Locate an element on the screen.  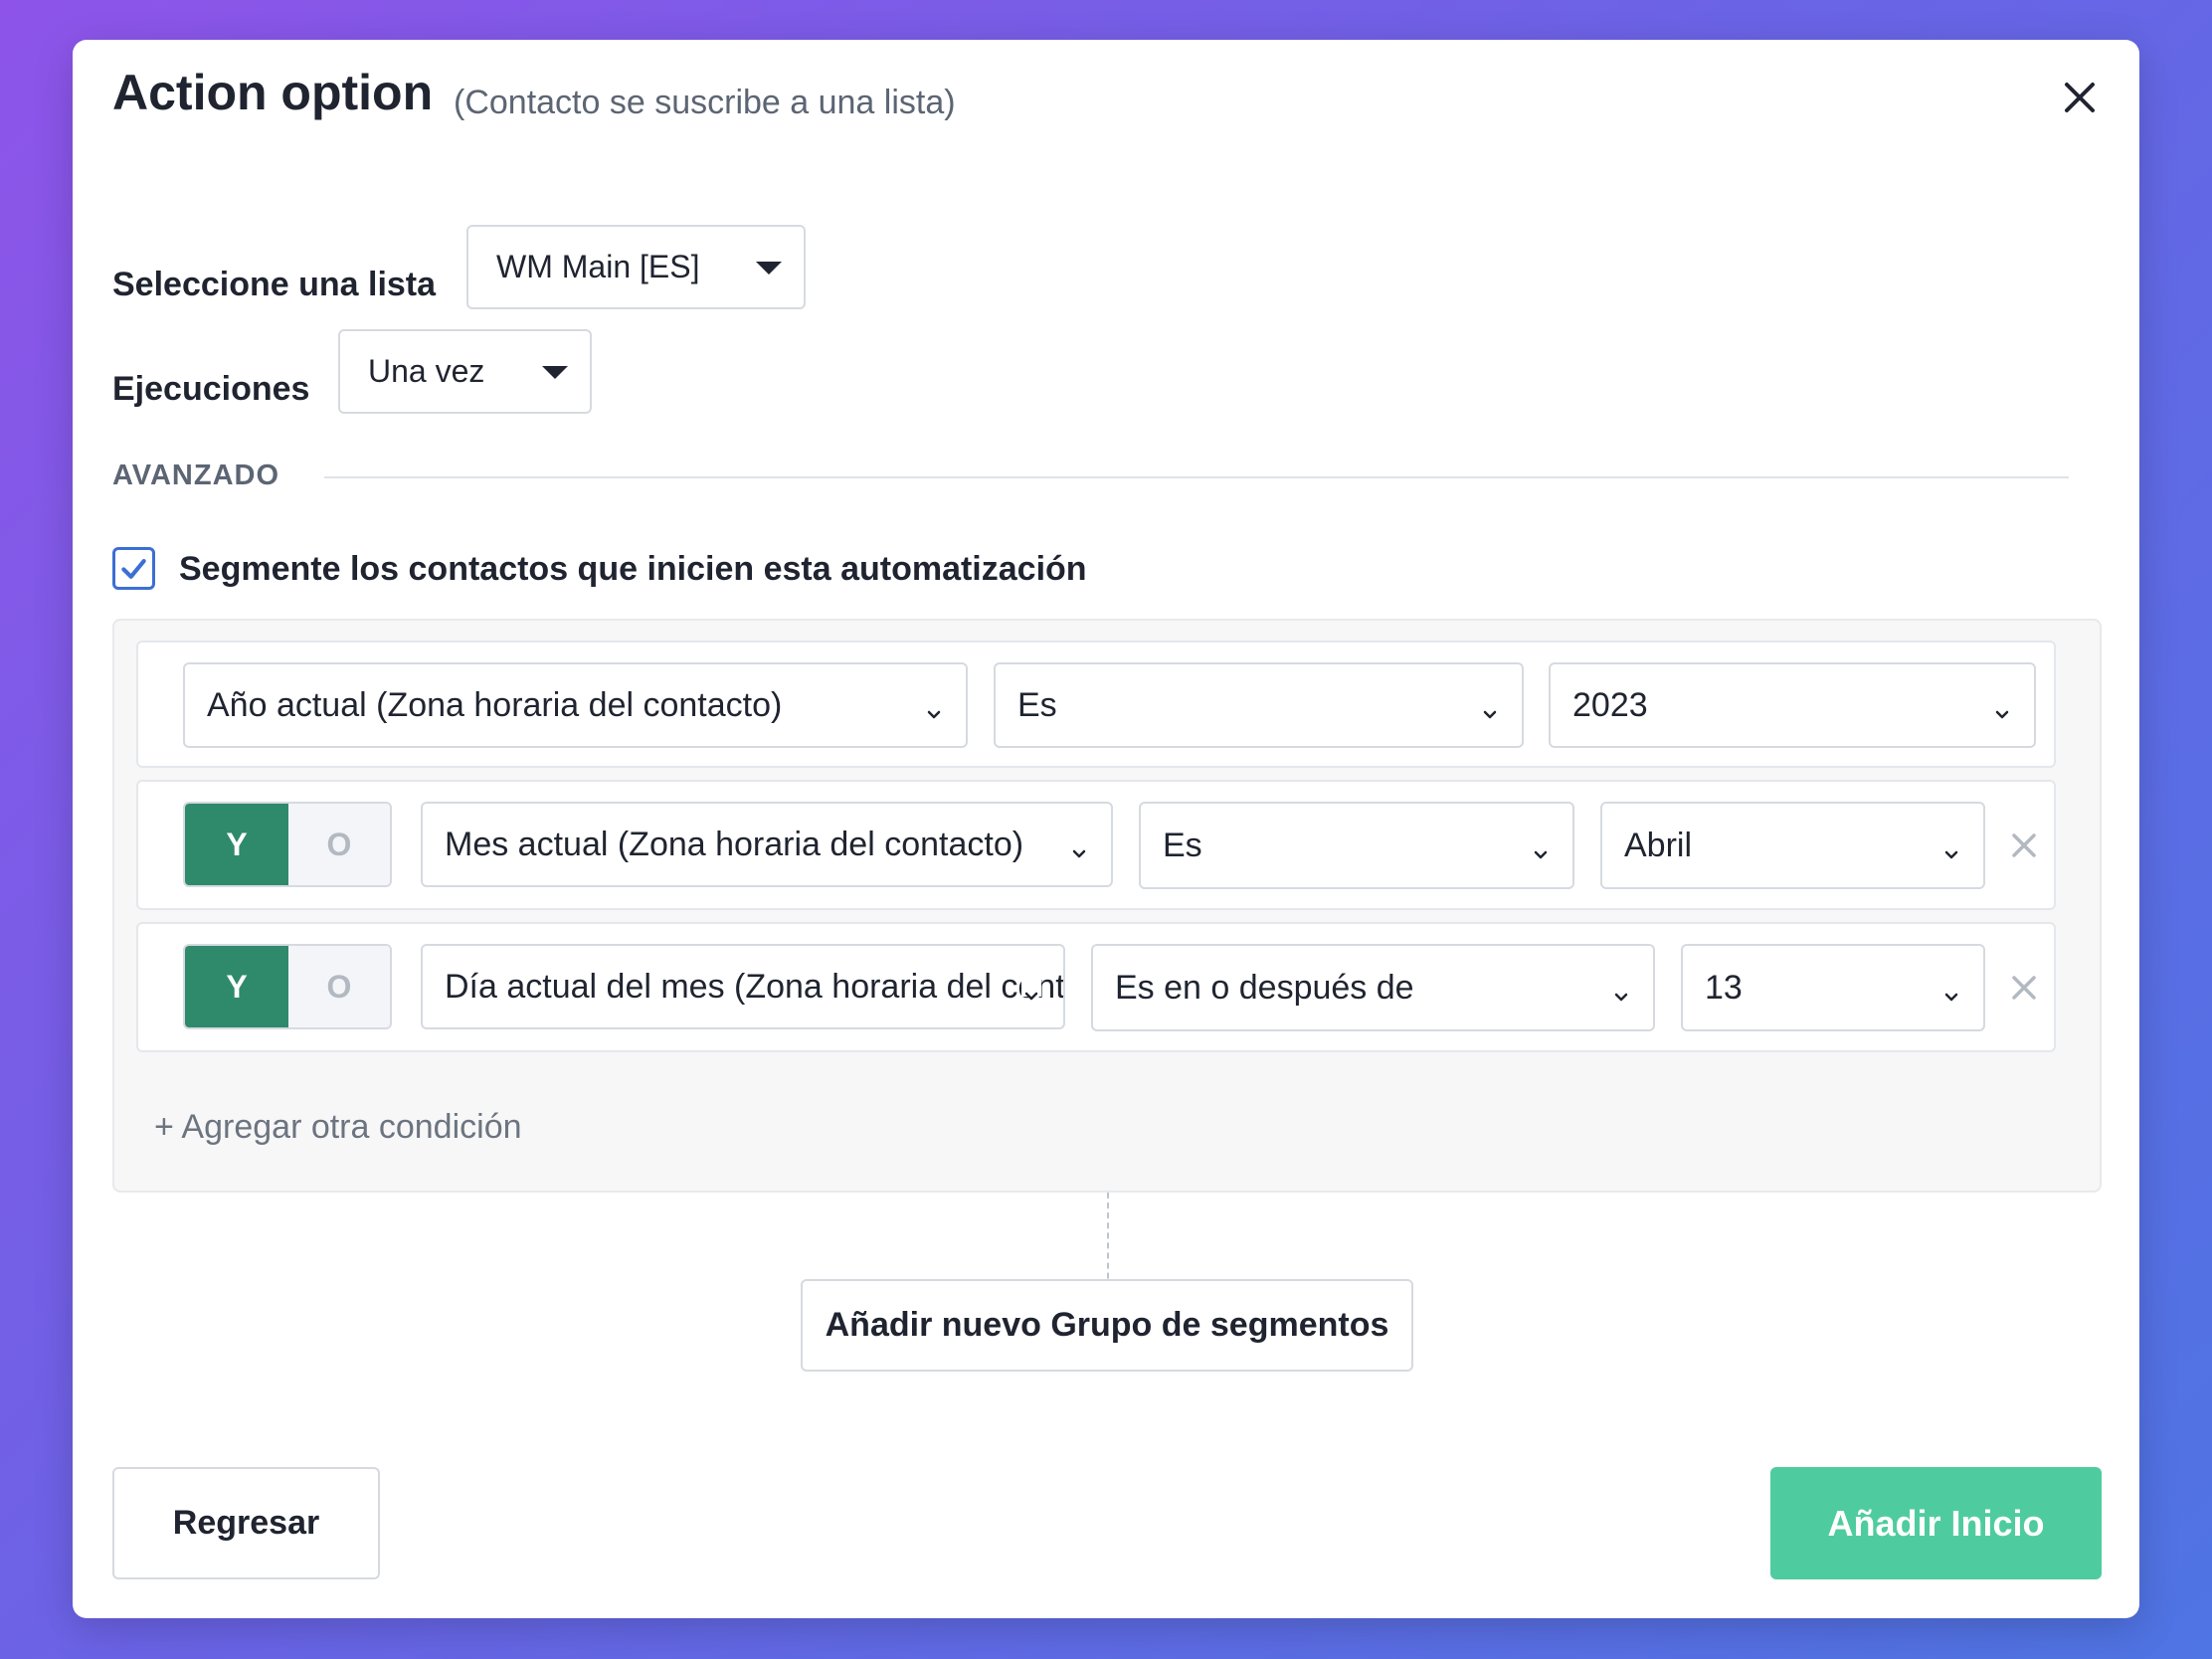
modal-subtitle: (Contacto se suscribe a una lista) is located at coordinates (705, 102).